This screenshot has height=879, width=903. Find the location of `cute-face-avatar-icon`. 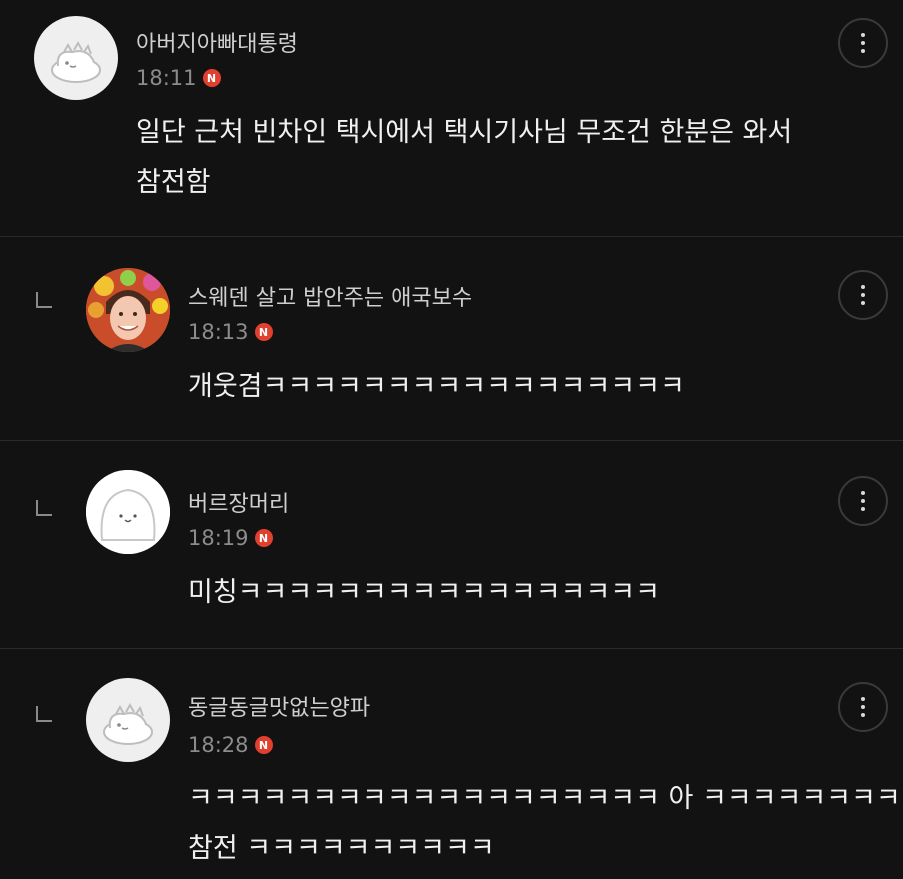

cute-face-avatar-icon is located at coordinates (128, 512).